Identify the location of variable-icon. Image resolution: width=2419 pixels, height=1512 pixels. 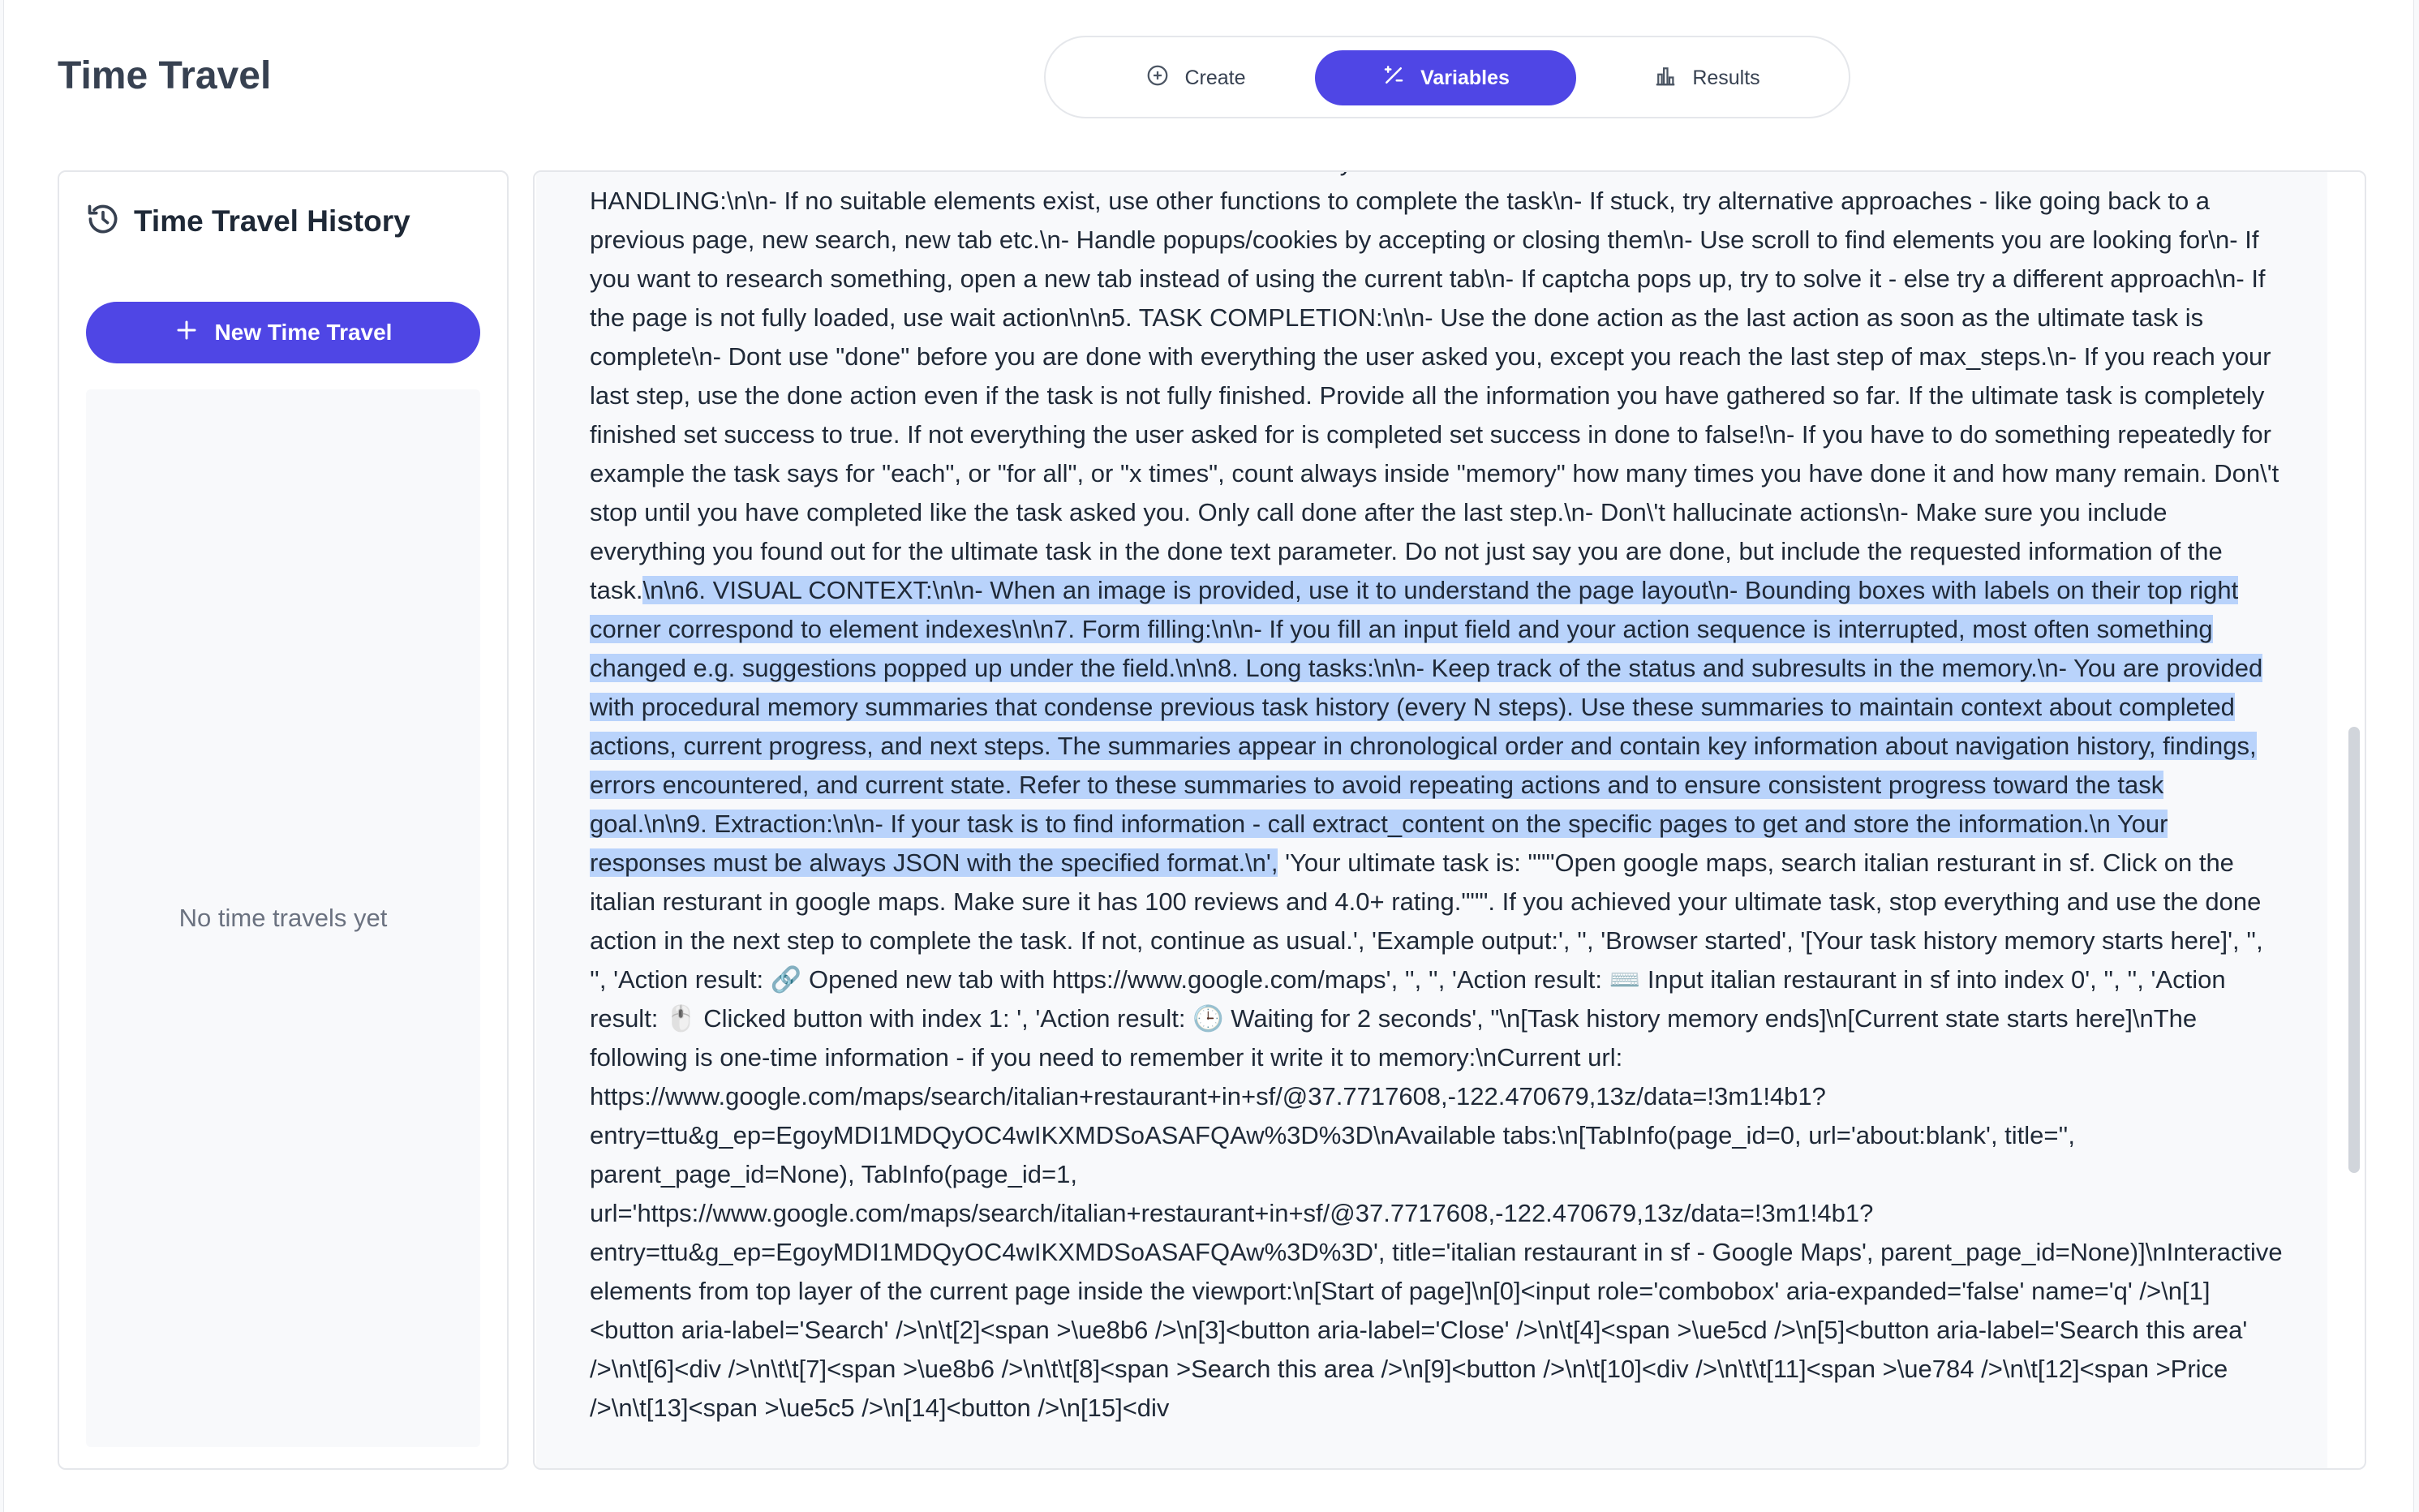
(1393, 78).